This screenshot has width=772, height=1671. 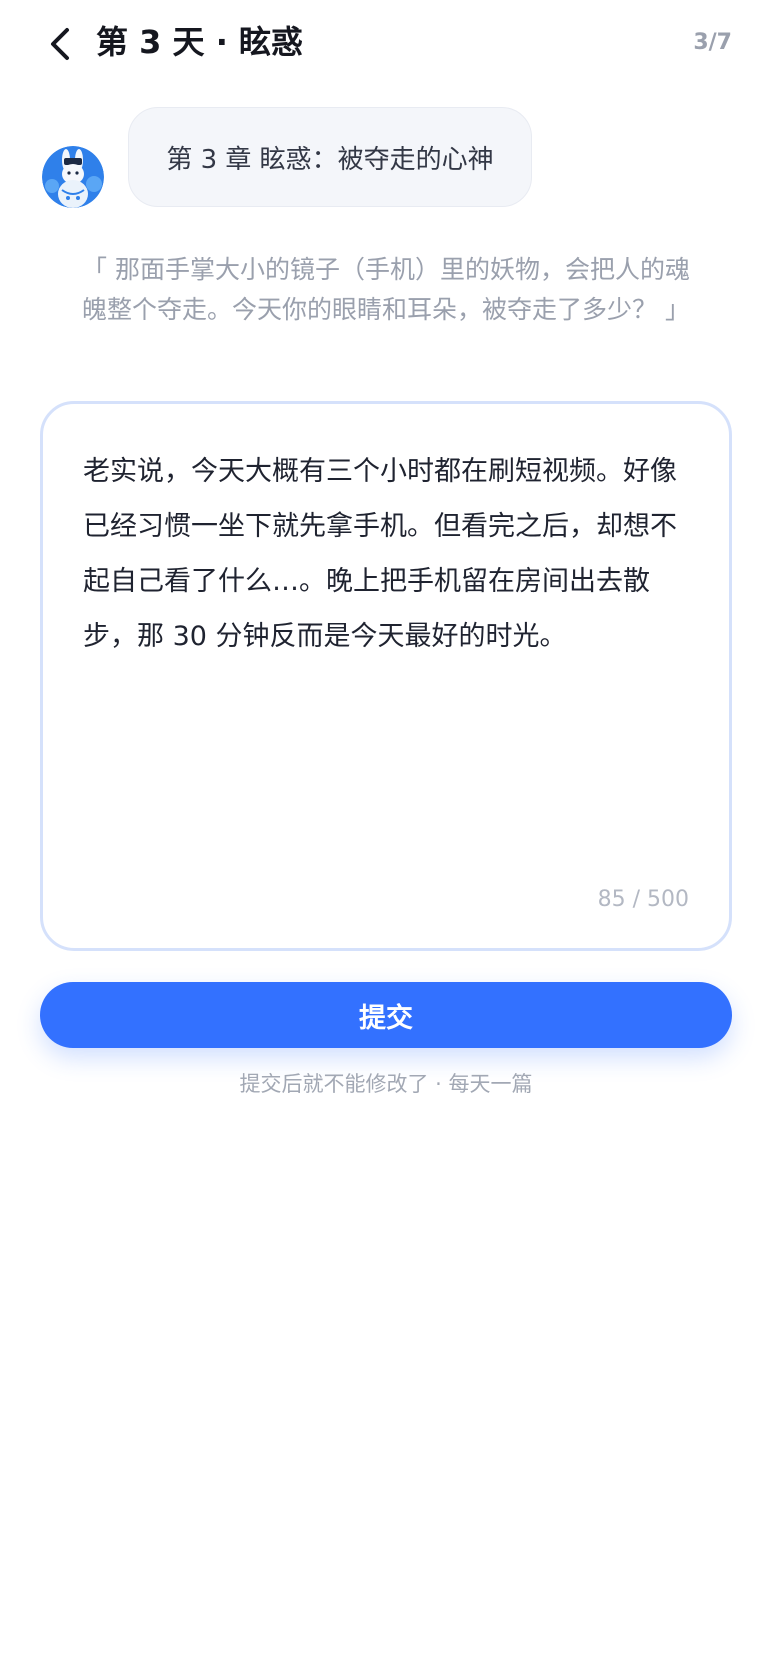 I want to click on rabbit-avatar, so click(x=73, y=177).